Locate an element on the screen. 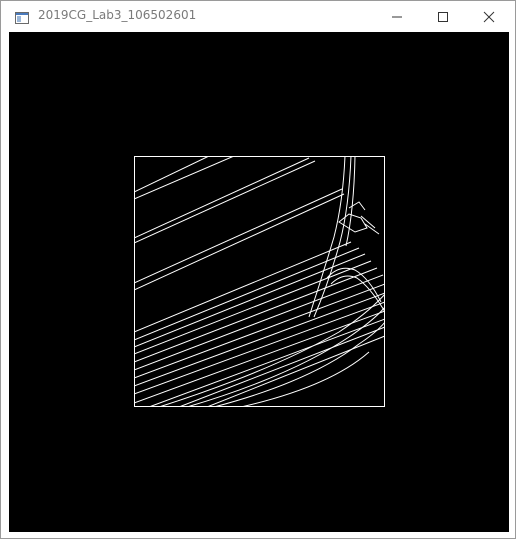 The height and width of the screenshot is (539, 516). app-window-icon is located at coordinates (22, 16).